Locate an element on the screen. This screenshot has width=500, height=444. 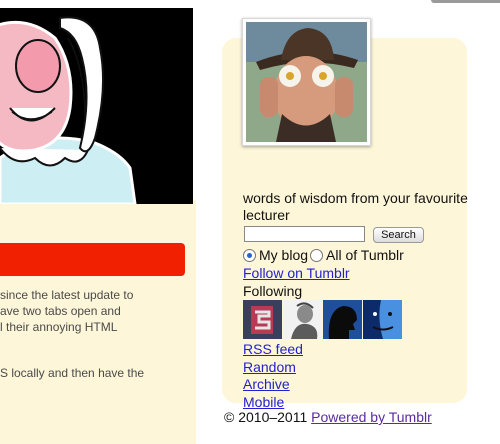
excerpt-line: since the latest update to is located at coordinates (67, 295).